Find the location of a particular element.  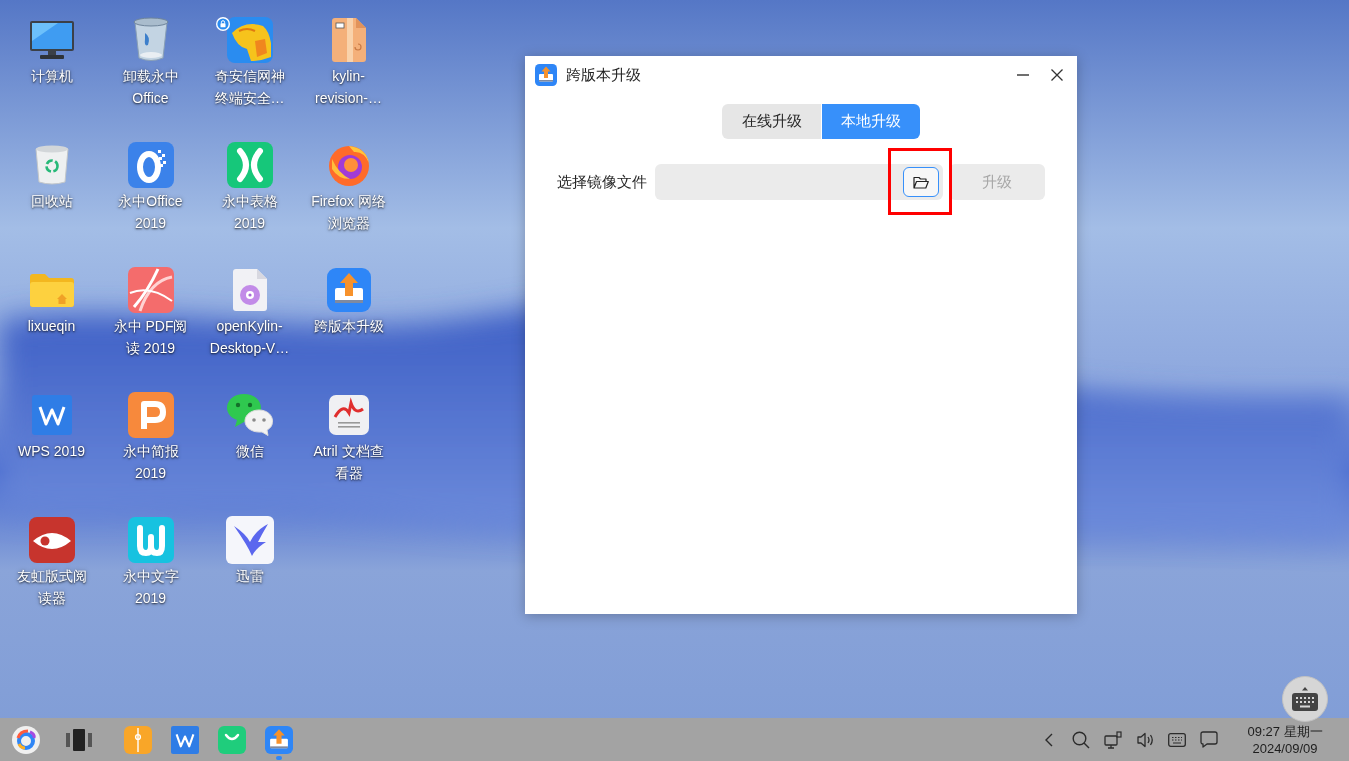

close-icon is located at coordinates (1057, 75).